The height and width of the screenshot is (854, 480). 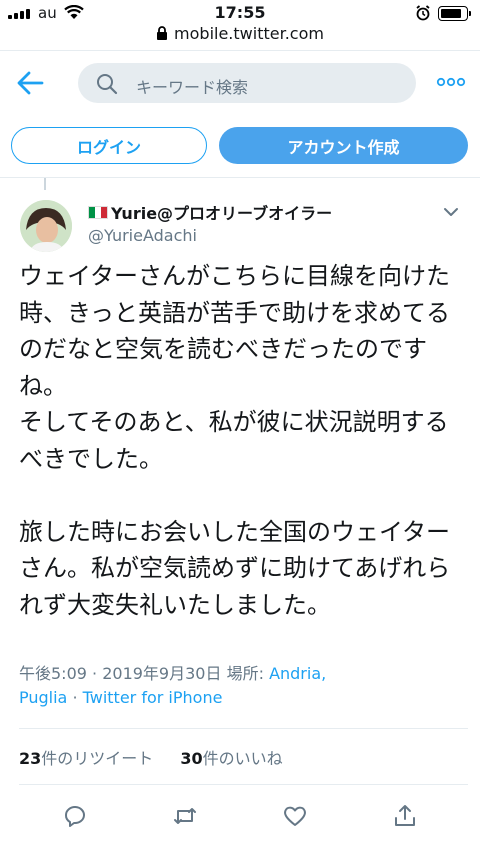 What do you see at coordinates (97, 758) in the screenshot?
I see `retweets-label: 件のリツイート` at bounding box center [97, 758].